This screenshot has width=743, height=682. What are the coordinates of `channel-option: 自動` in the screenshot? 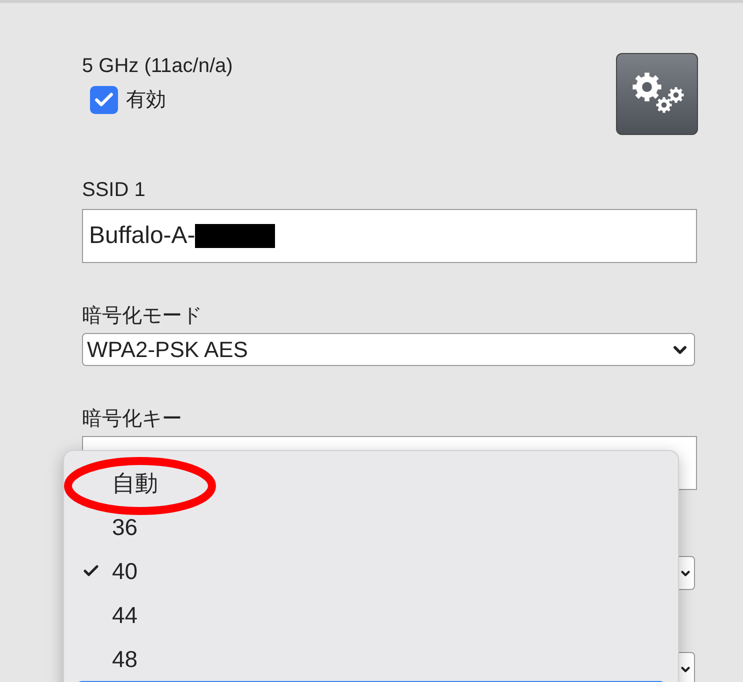 It's located at (371, 483).